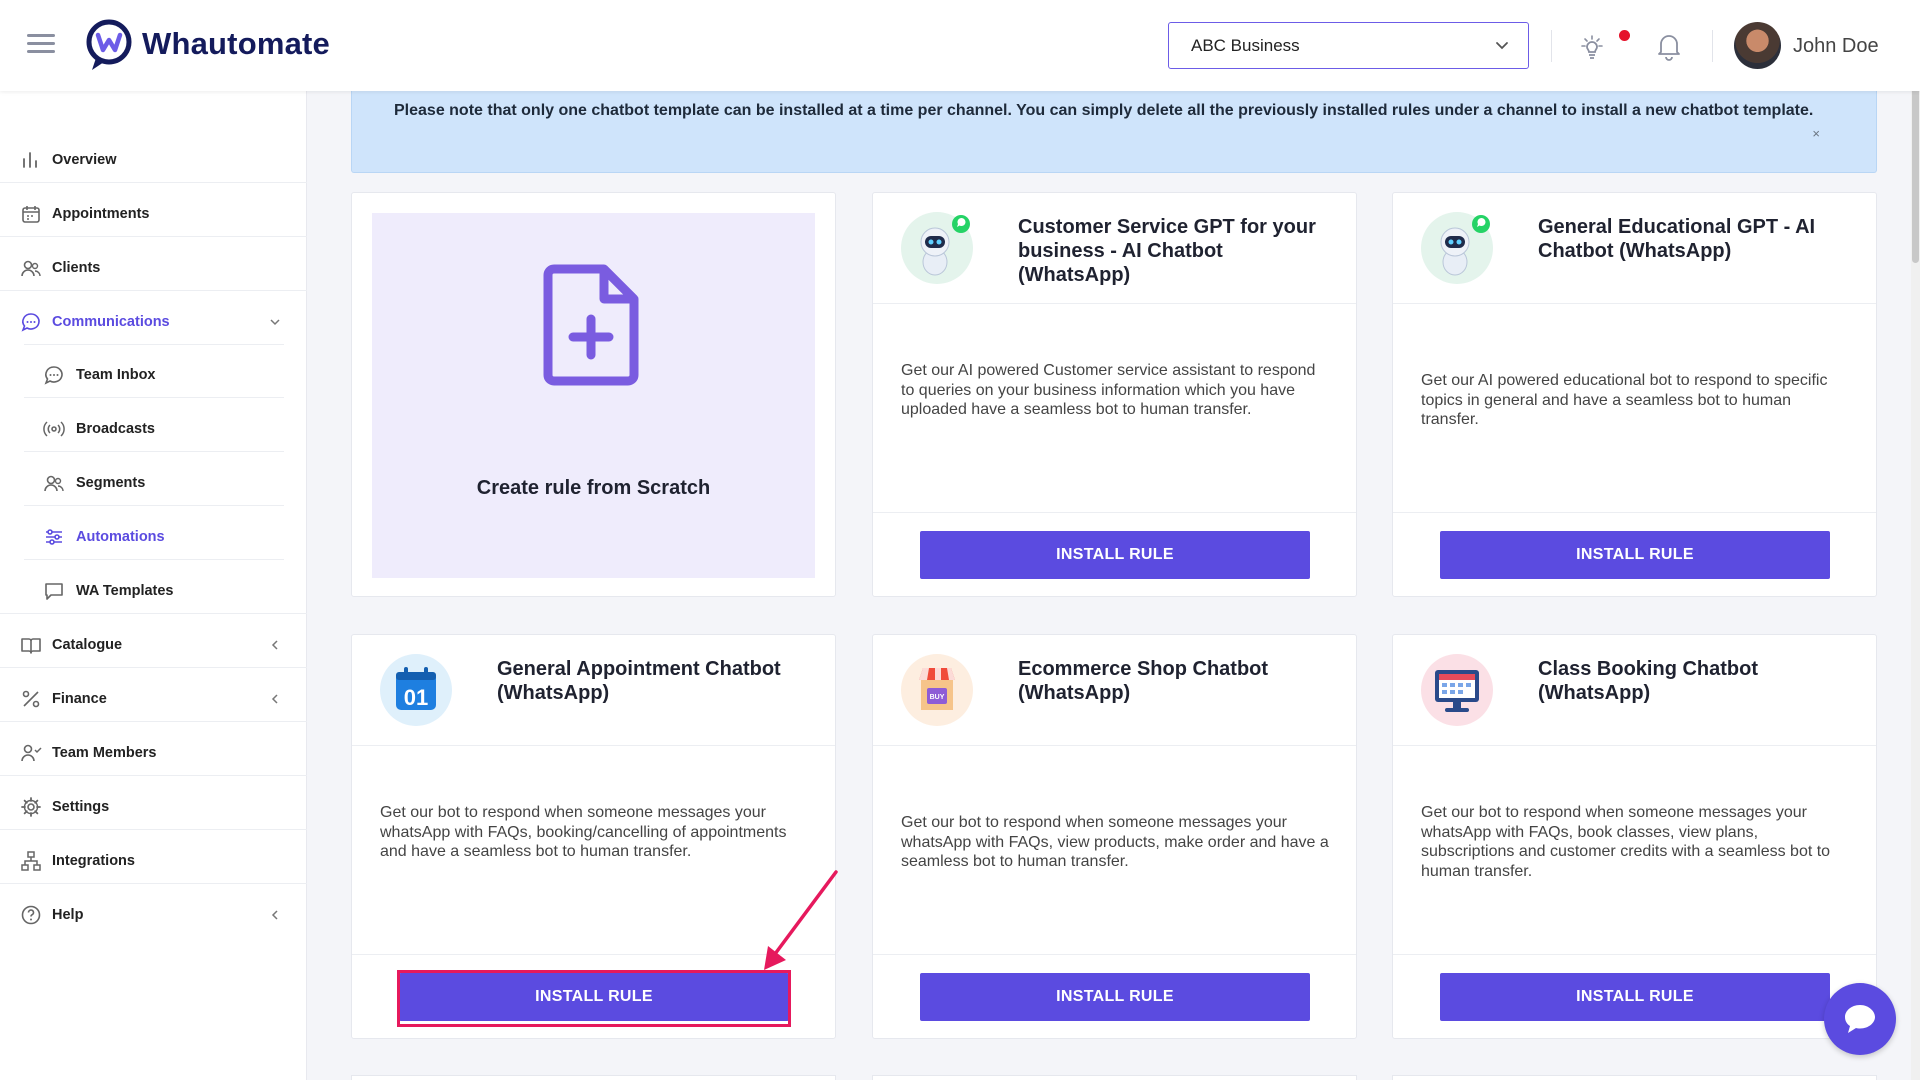 Image resolution: width=1920 pixels, height=1080 pixels. I want to click on file-plus-icon, so click(591, 325).